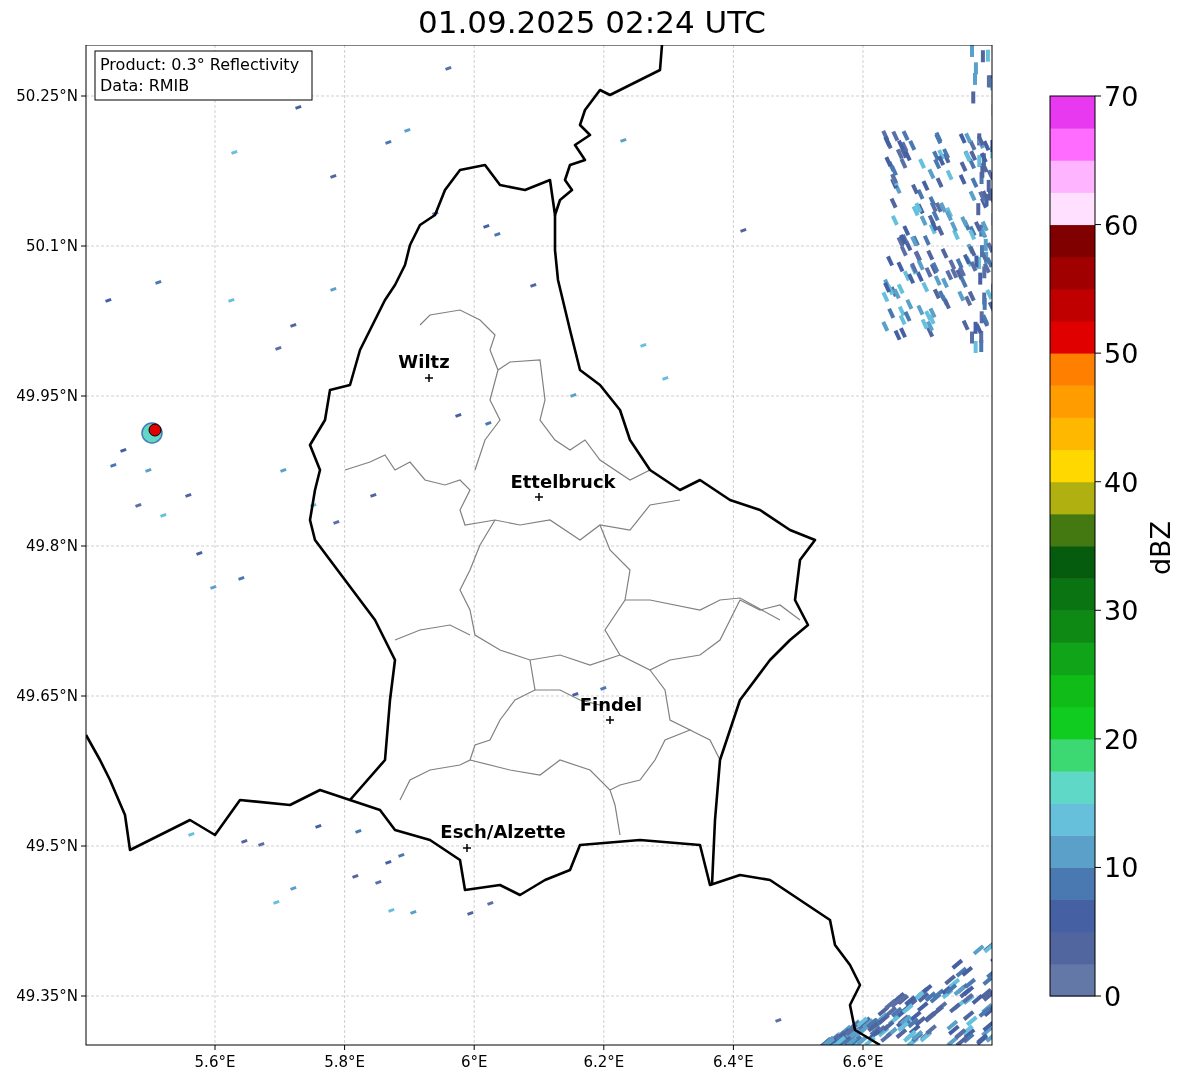 This screenshot has width=1184, height=1081. Describe the element at coordinates (200, 64) in the screenshot. I see `info-text: Product: 0.3° Reflectivity` at that location.